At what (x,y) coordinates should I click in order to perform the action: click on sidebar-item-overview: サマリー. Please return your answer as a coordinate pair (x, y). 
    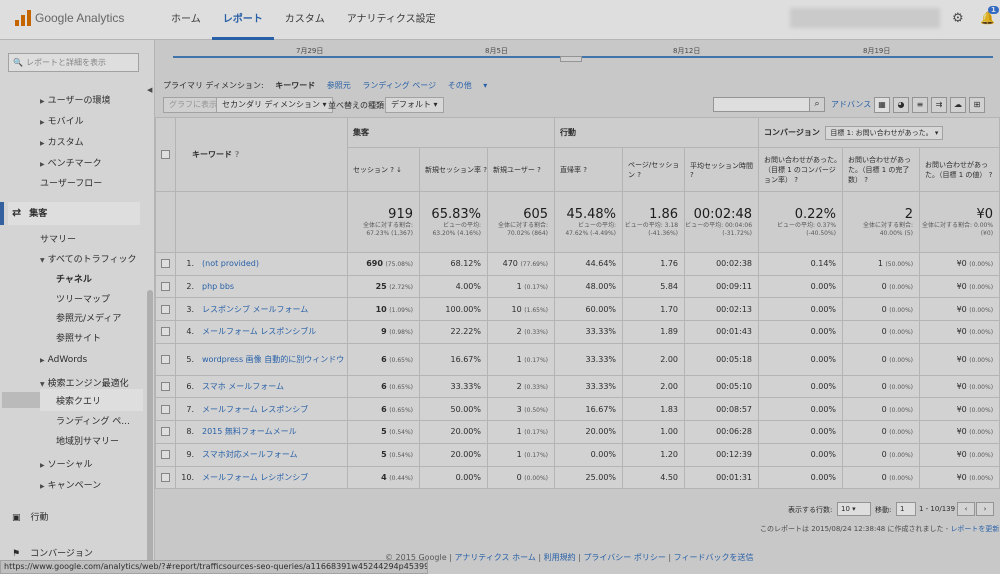
    Looking at the image, I should click on (58, 238).